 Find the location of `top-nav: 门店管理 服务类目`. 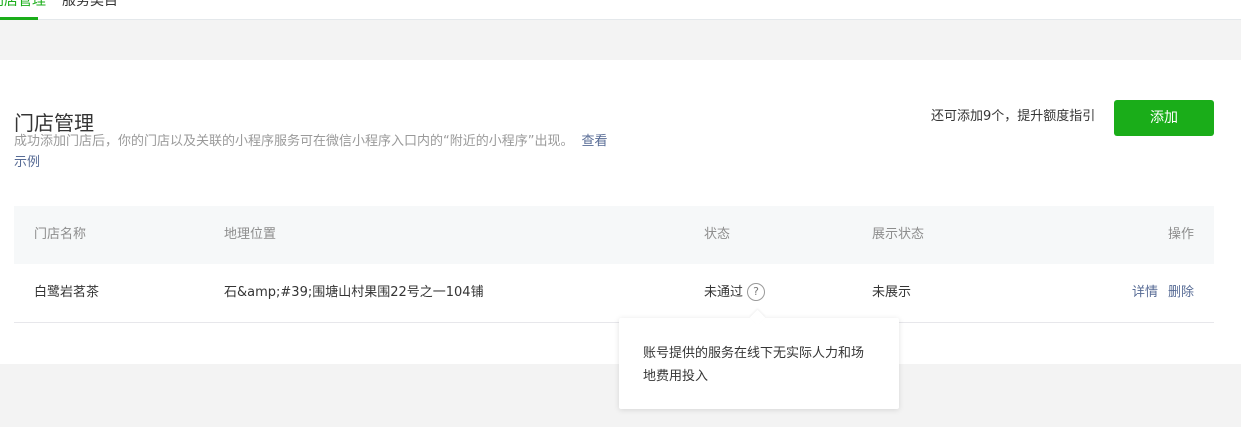

top-nav: 门店管理 服务类目 is located at coordinates (620, 10).